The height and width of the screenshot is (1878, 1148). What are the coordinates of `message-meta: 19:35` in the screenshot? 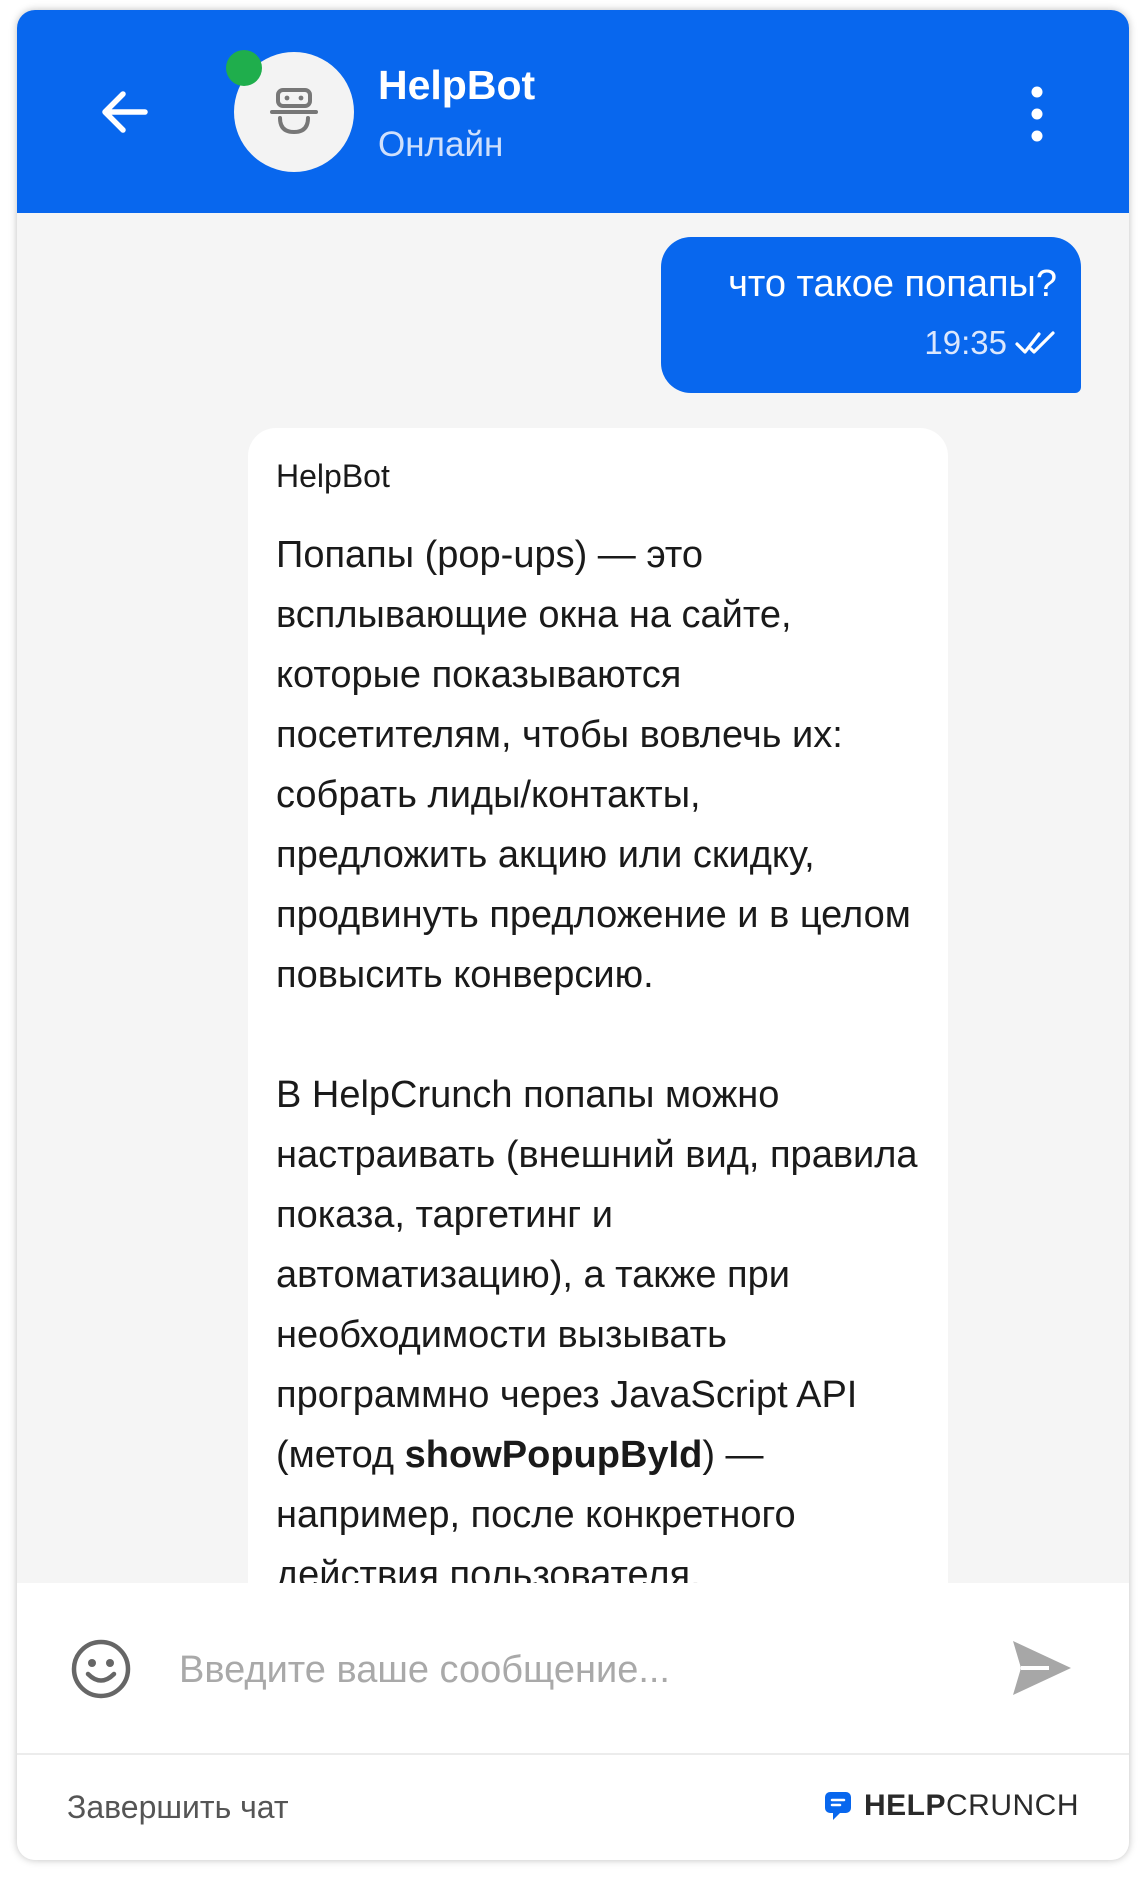 It's located at (872, 343).